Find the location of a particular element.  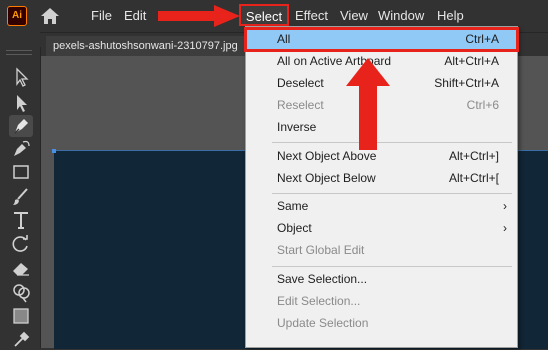

menu-select: Select is located at coordinates (264, 15).